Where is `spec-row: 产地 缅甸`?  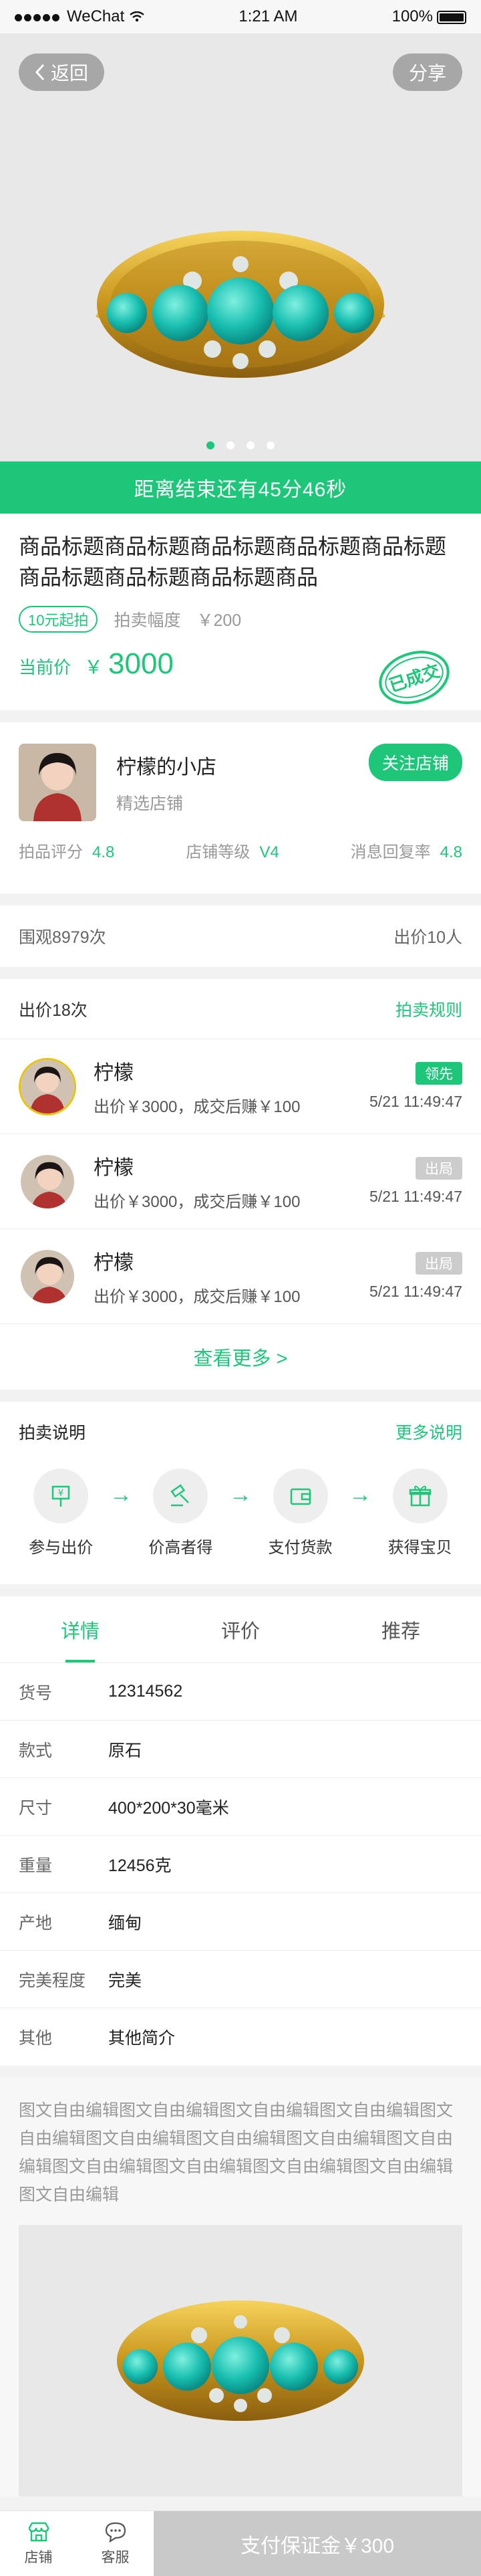
spec-row: 产地 缅甸 is located at coordinates (240, 1922).